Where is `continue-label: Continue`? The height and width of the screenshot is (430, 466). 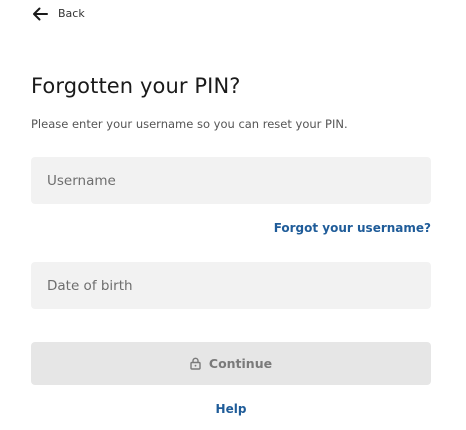 continue-label: Continue is located at coordinates (240, 363).